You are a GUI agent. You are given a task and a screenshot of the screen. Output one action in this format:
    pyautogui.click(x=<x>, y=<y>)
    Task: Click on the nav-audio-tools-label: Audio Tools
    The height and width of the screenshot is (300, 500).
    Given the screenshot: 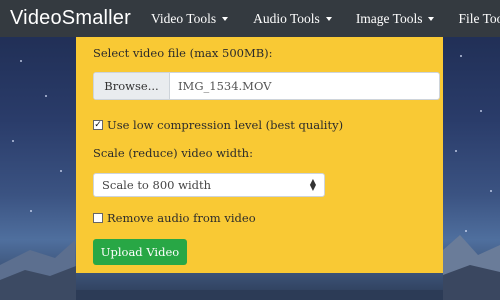 What is the action you would take?
    pyautogui.click(x=286, y=18)
    